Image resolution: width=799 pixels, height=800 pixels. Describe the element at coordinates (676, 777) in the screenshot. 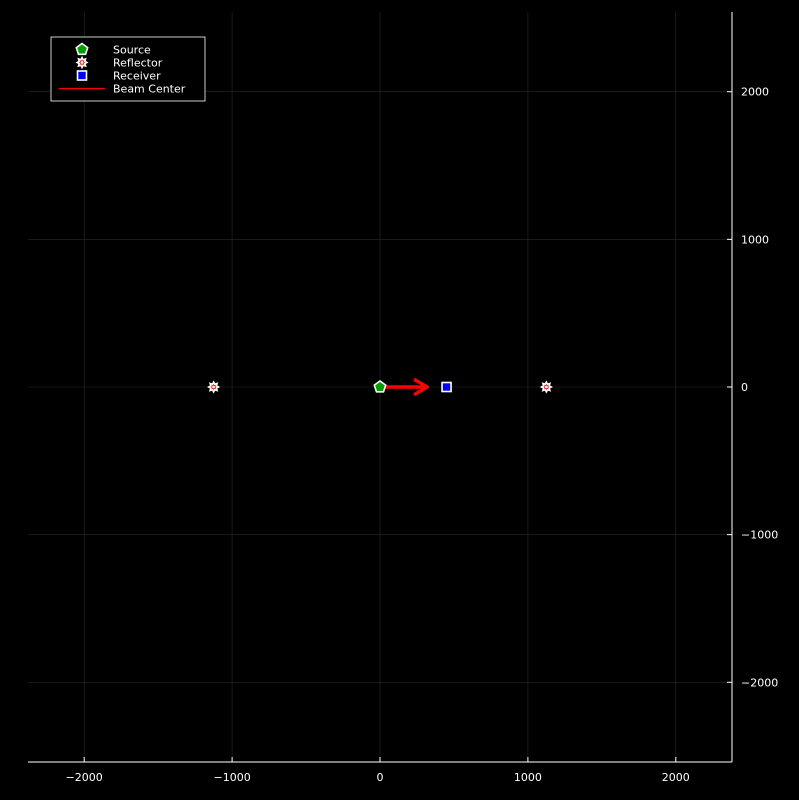

I see `x-tick-label: 2000` at that location.